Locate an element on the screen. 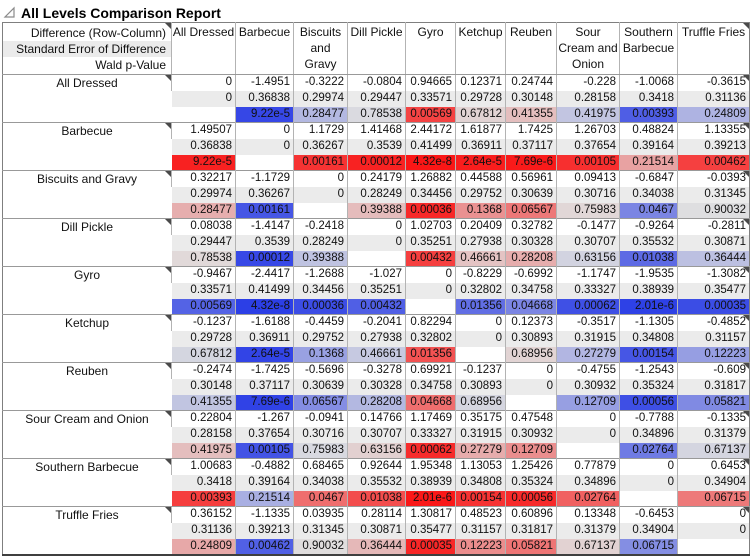  se-cell: 0.30716 is located at coordinates (588, 194).